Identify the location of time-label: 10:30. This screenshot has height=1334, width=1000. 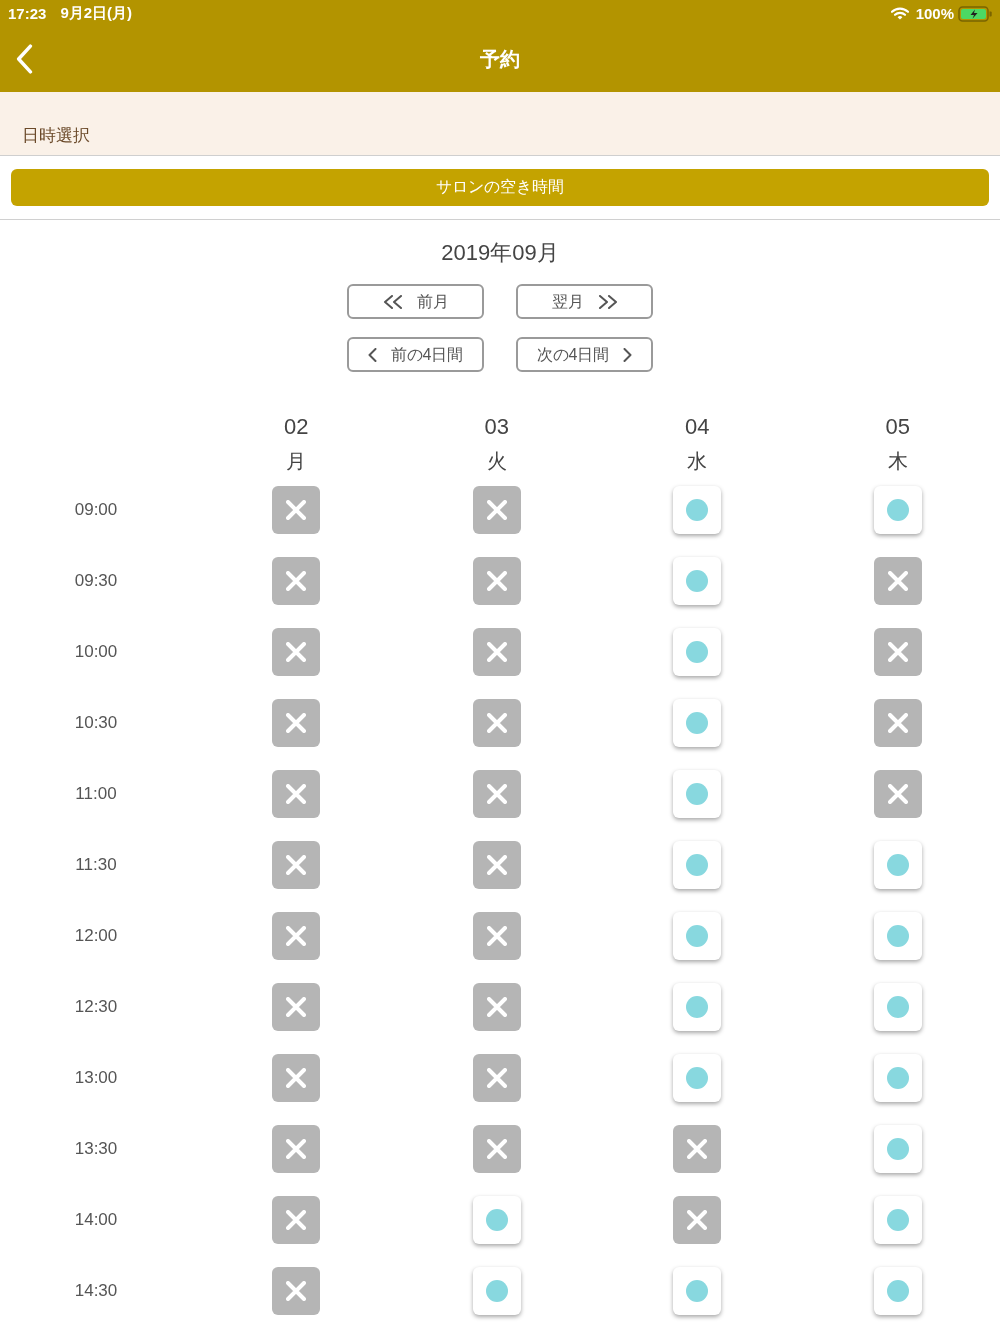
(96, 723).